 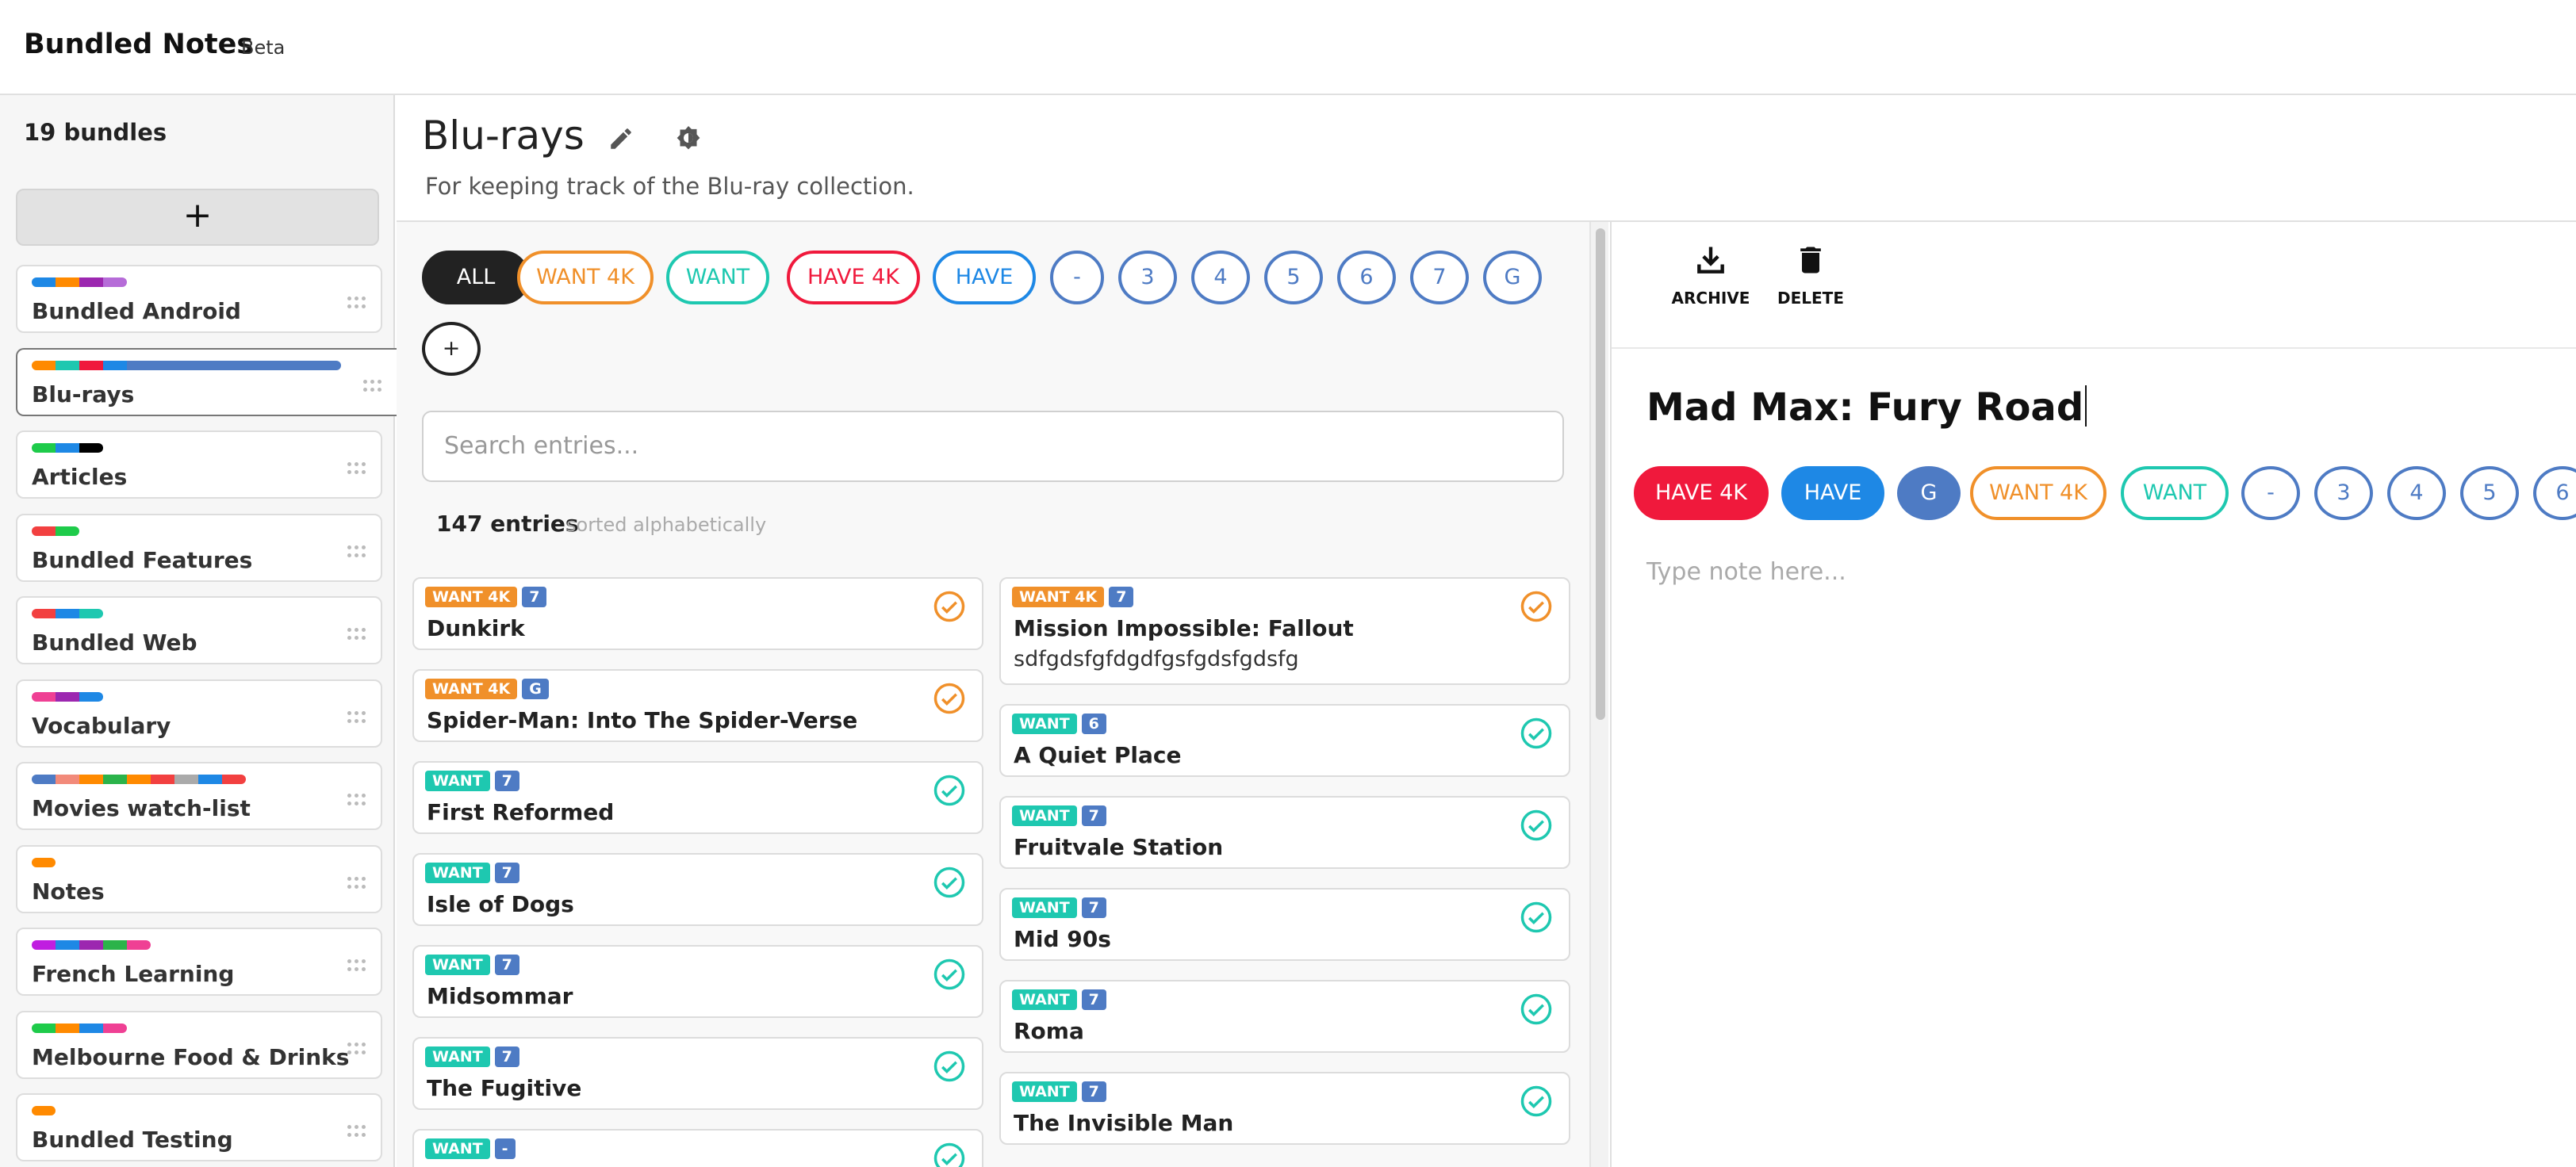 I want to click on entry-tags: WANT 7, so click(x=1059, y=1000).